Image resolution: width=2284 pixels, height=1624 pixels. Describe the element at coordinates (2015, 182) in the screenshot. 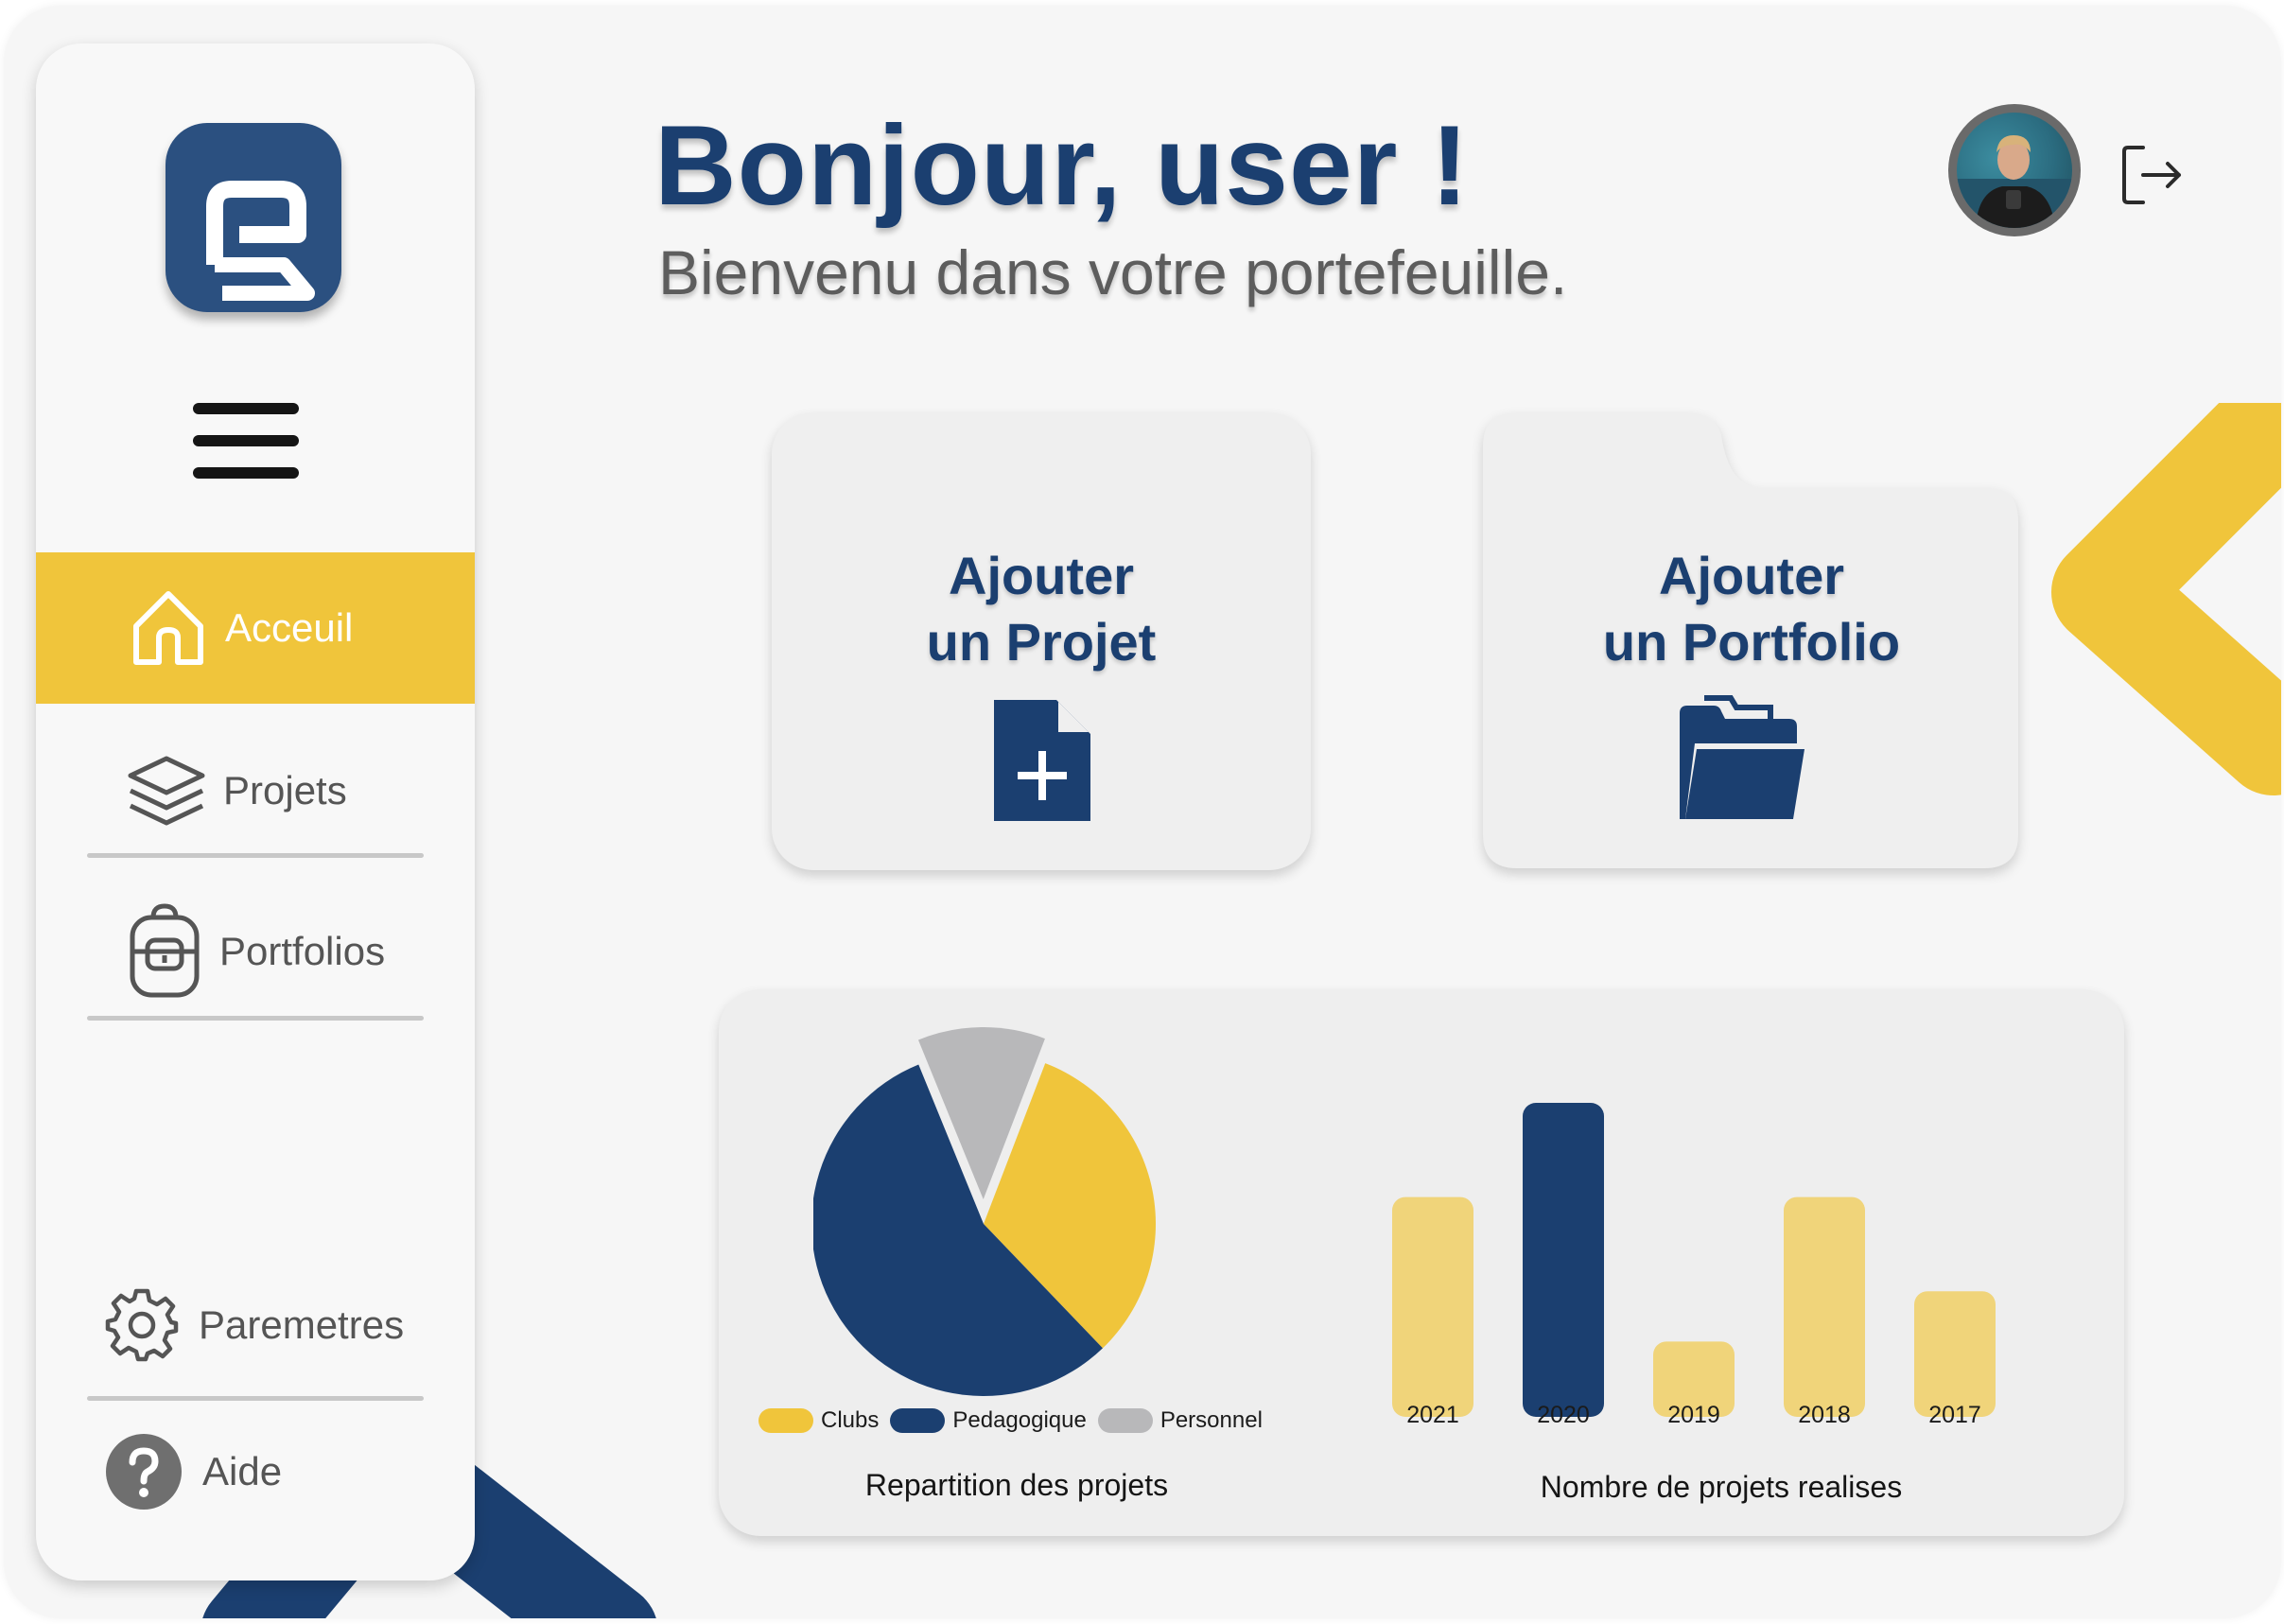

I see `person-silhouette-icon` at that location.